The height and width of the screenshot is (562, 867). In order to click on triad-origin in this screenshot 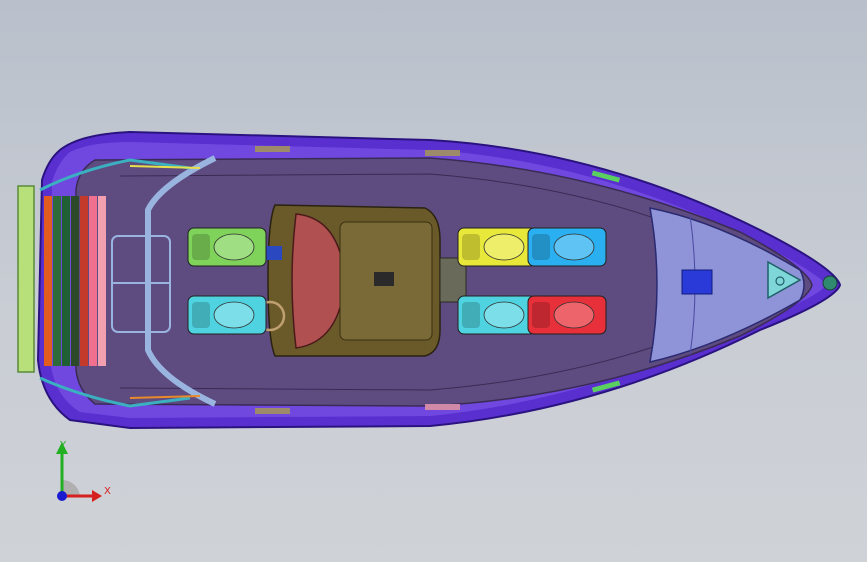, I will do `click(62, 496)`.